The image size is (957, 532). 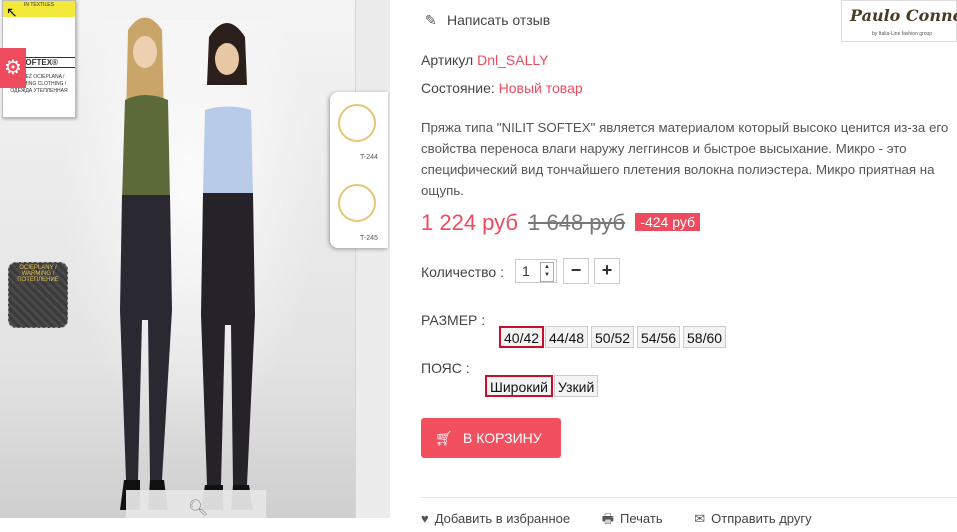 What do you see at coordinates (198, 508) in the screenshot?
I see `zoom-icon: 🔍︎` at bounding box center [198, 508].